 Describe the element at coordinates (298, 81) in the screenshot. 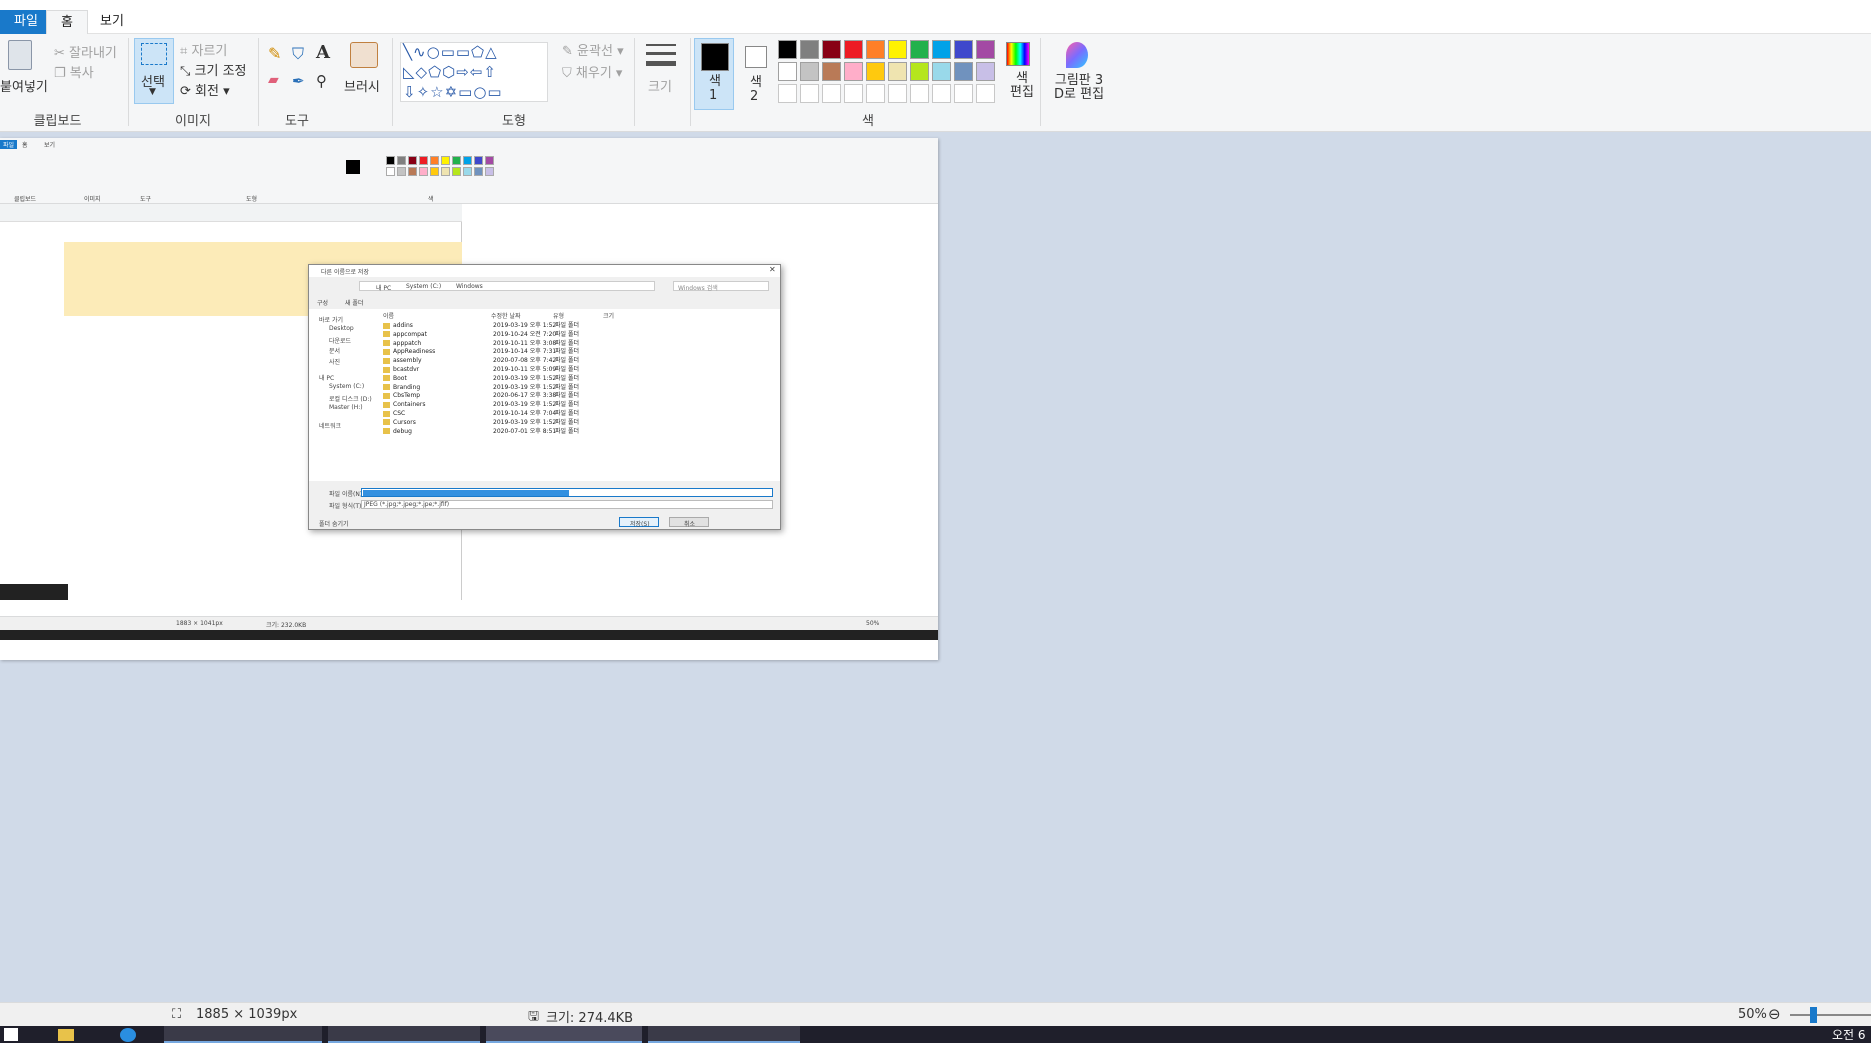

I see `color-picker-icon: ✒` at that location.